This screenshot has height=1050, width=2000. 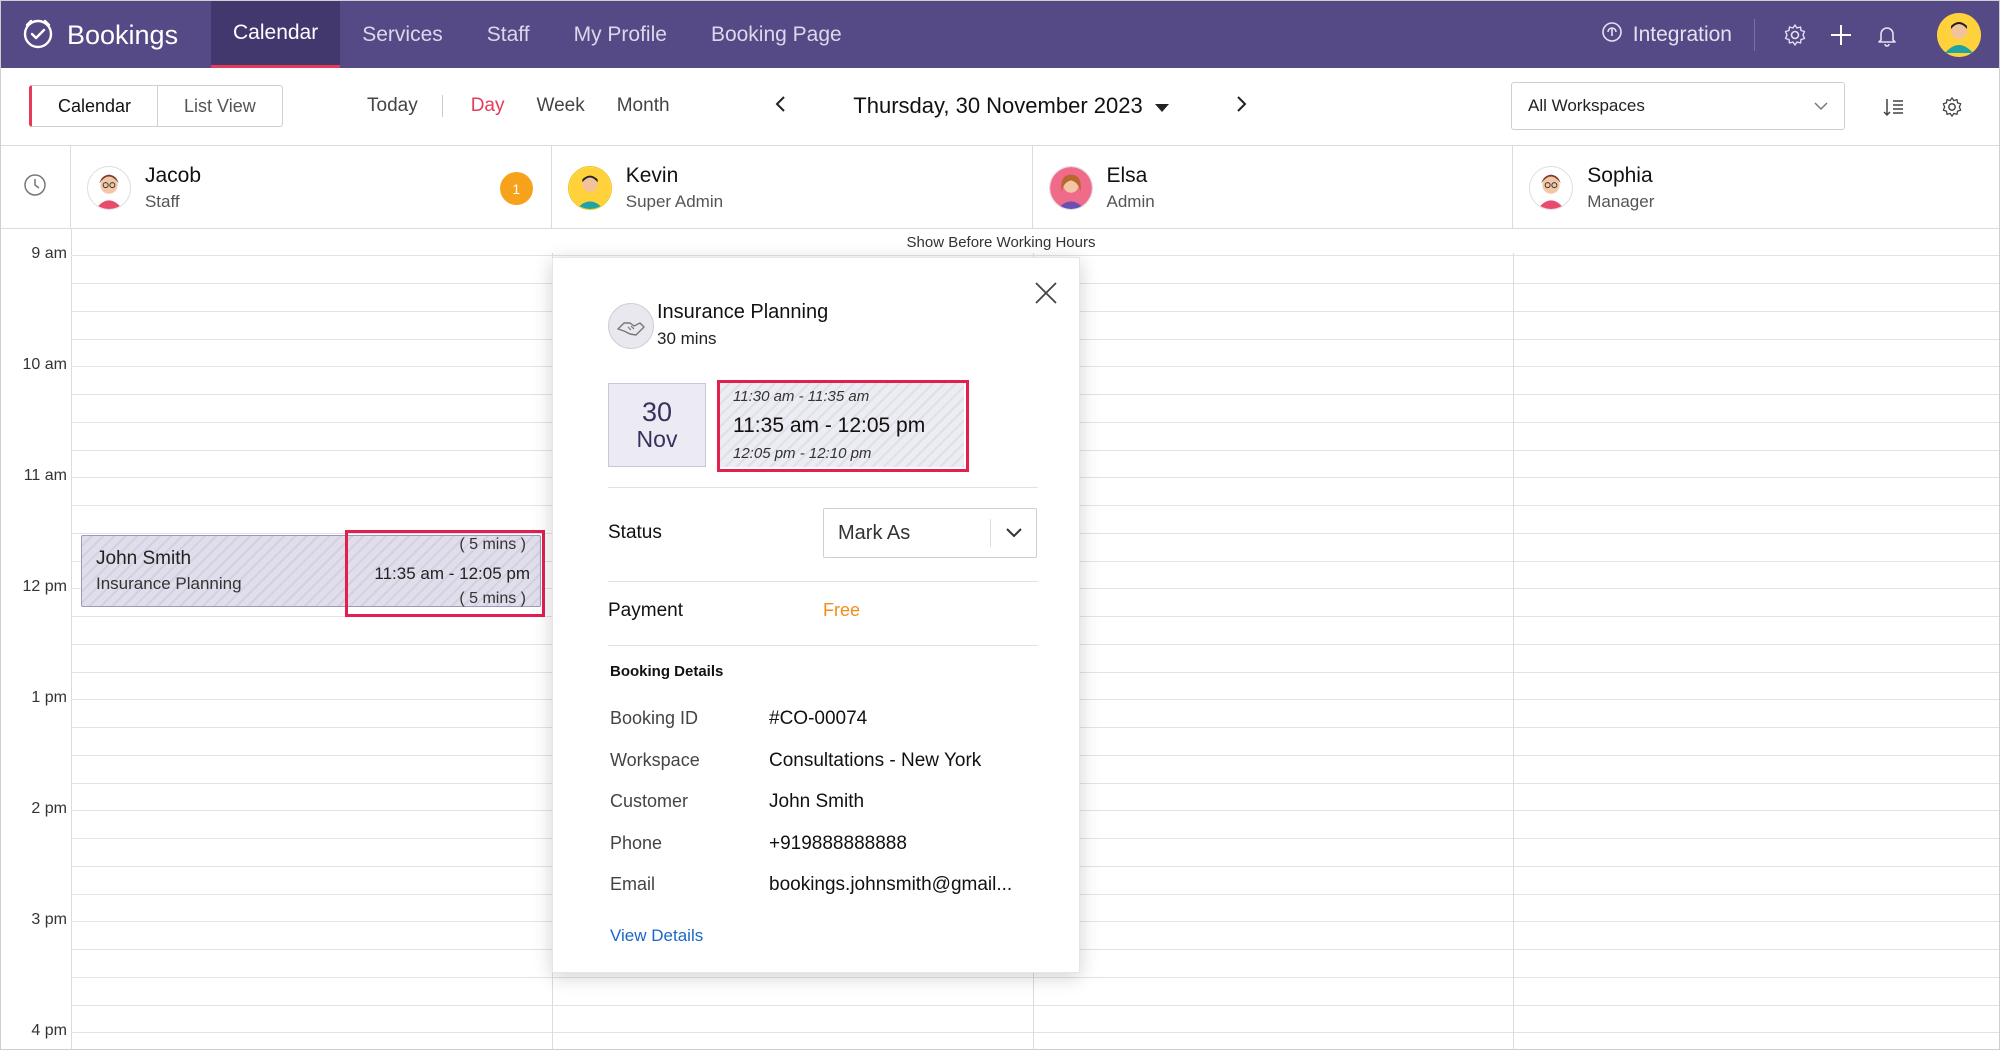 I want to click on payment-label: Payment, so click(x=645, y=610).